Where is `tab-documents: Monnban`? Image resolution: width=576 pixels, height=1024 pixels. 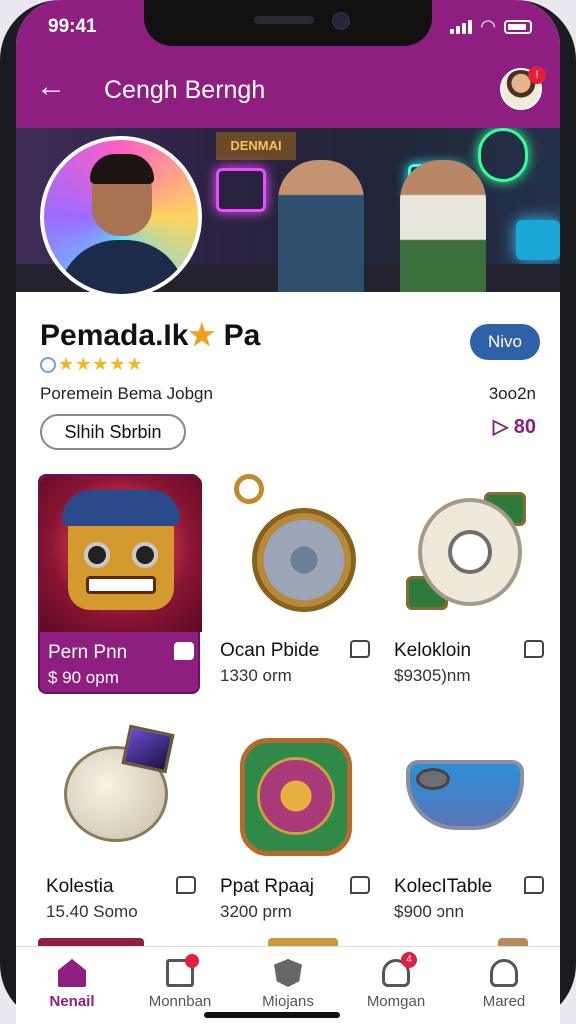 tab-documents: Monnban is located at coordinates (180, 986).